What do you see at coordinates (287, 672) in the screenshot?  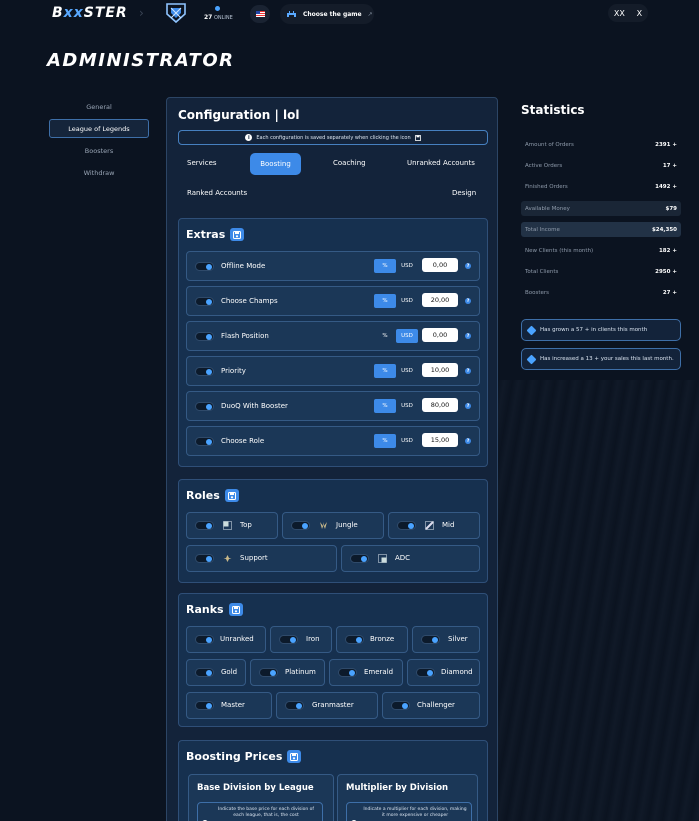 I see `rank-chip-platinum: Platinum` at bounding box center [287, 672].